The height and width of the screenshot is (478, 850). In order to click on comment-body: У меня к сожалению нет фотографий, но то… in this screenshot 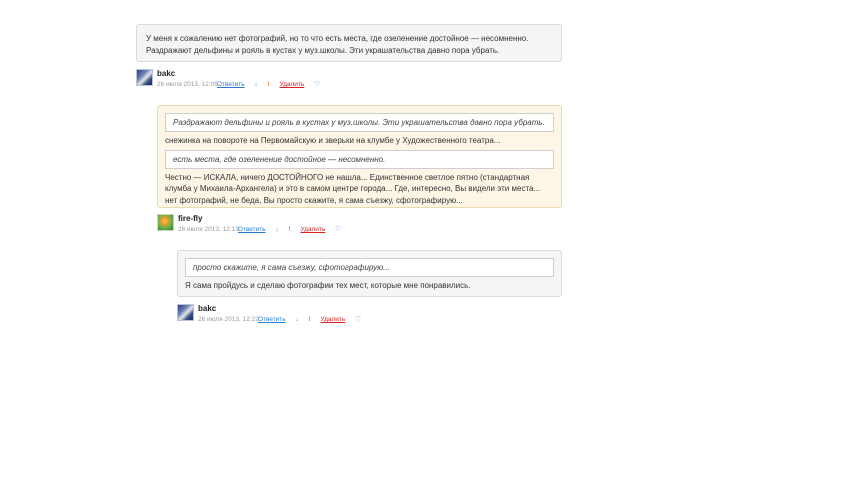, I will do `click(349, 43)`.